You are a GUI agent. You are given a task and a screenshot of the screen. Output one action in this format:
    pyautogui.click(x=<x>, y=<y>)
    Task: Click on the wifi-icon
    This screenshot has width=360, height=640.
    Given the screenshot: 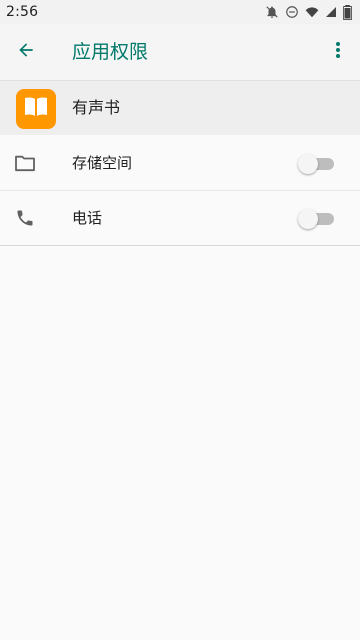 What is the action you would take?
    pyautogui.click(x=312, y=12)
    